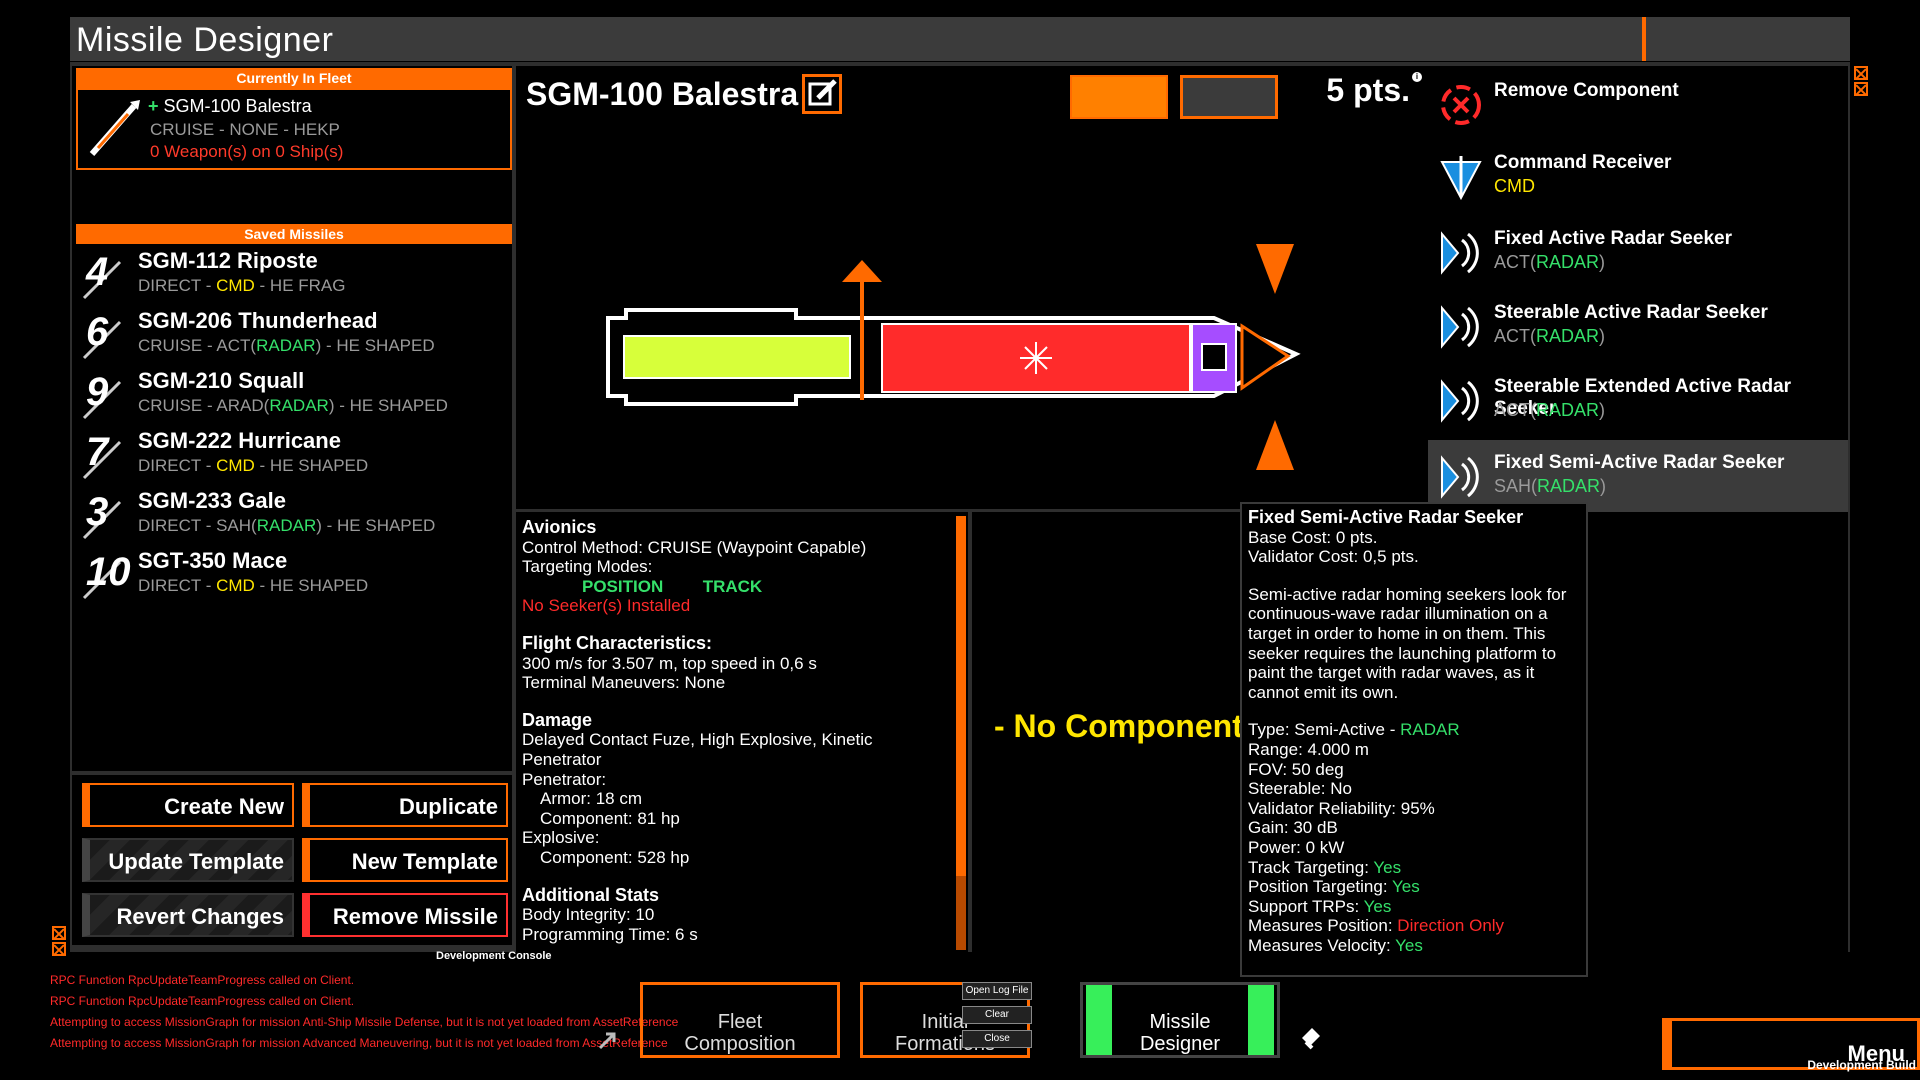  What do you see at coordinates (405, 915) in the screenshot?
I see `remove-missile-button: Remove Missile` at bounding box center [405, 915].